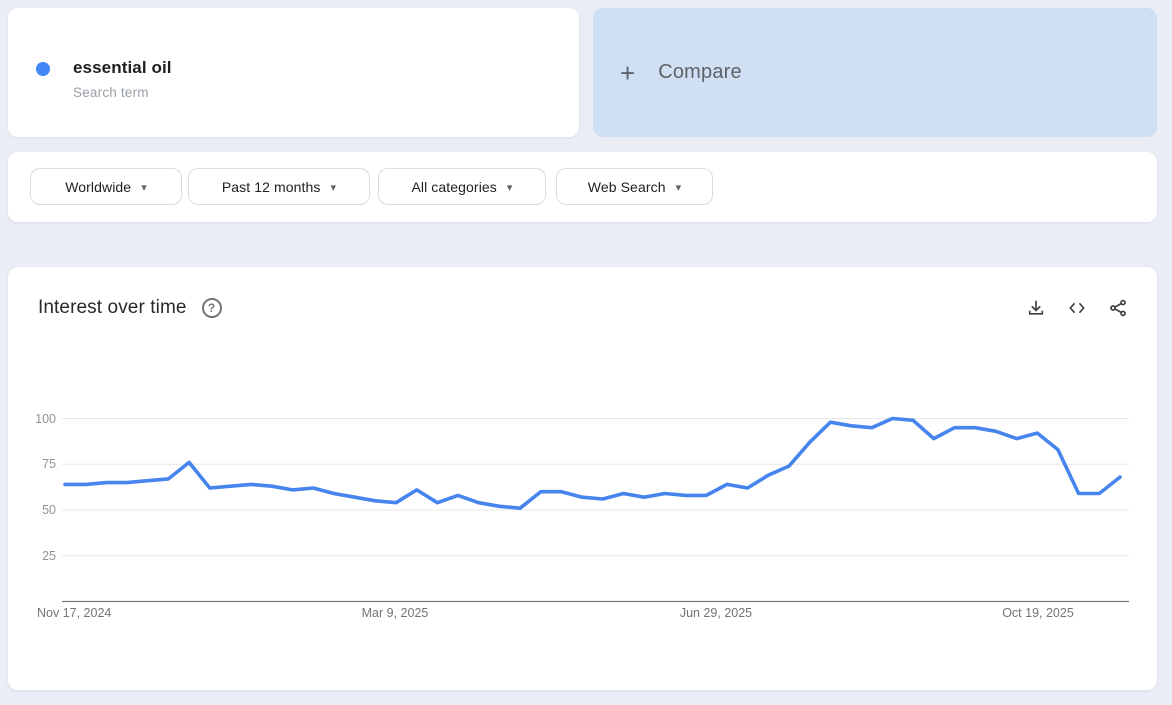 Image resolution: width=1172 pixels, height=705 pixels. I want to click on y-tick-label: 25, so click(49, 555).